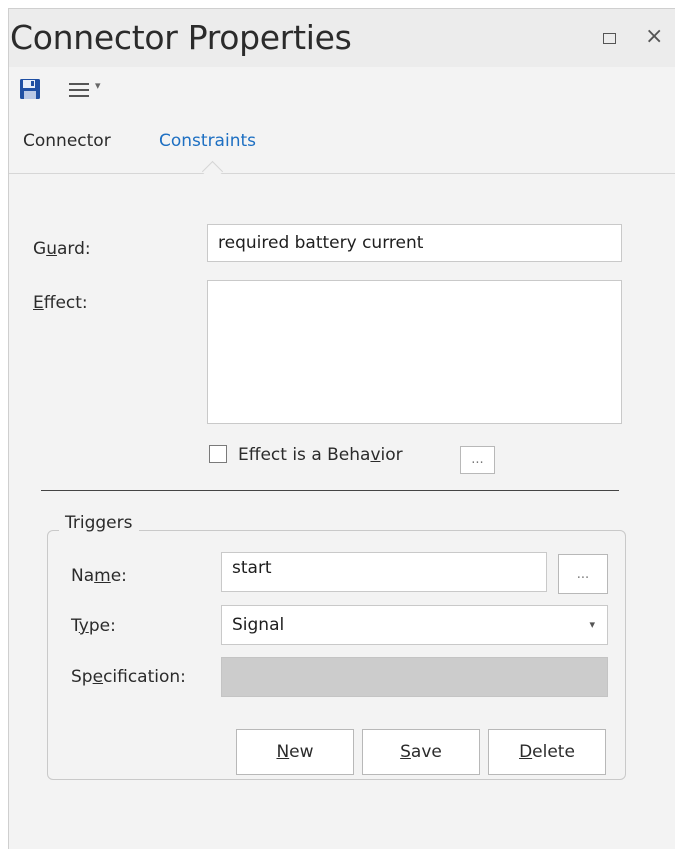 The width and height of the screenshot is (675, 849). What do you see at coordinates (99, 576) in the screenshot?
I see `trigger-name-label: Name:` at bounding box center [99, 576].